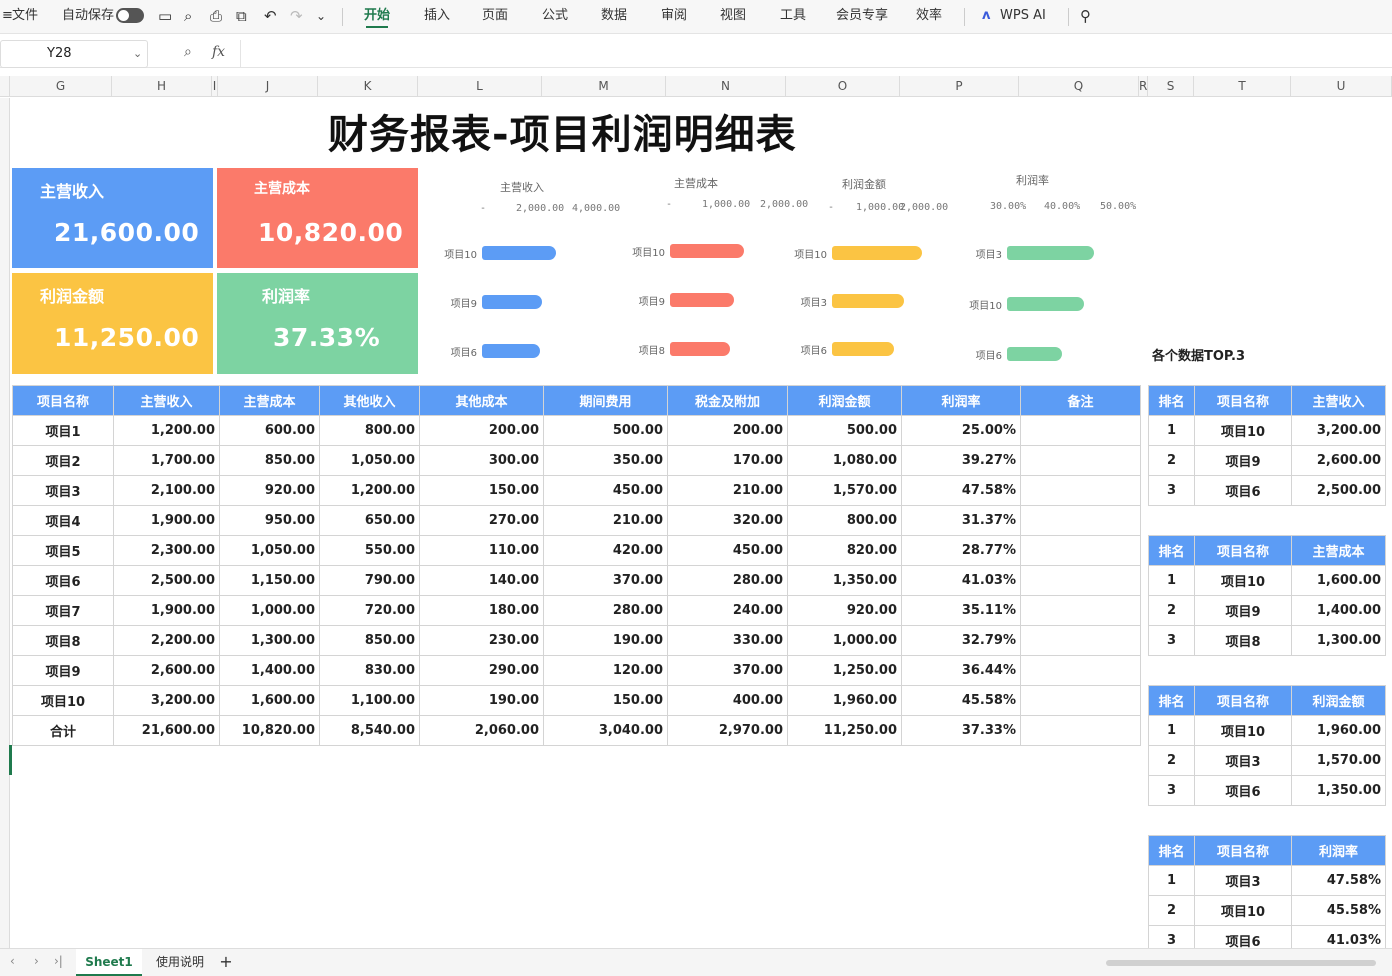  Describe the element at coordinates (166, 550) in the screenshot. I see `table-cell: 2,300.00` at that location.